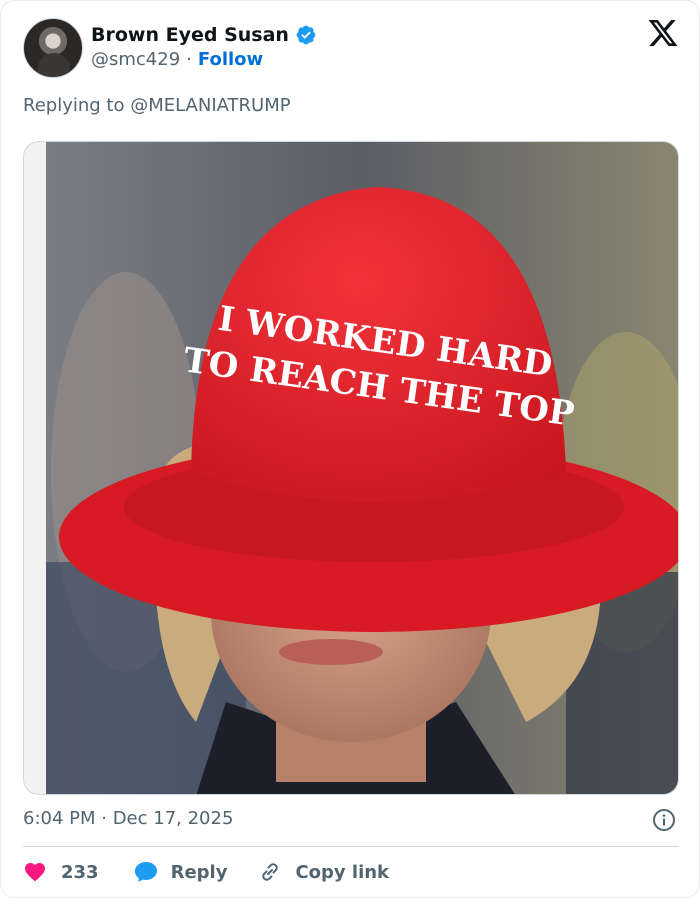 The width and height of the screenshot is (700, 898). I want to click on verified-badge-icon, so click(306, 35).